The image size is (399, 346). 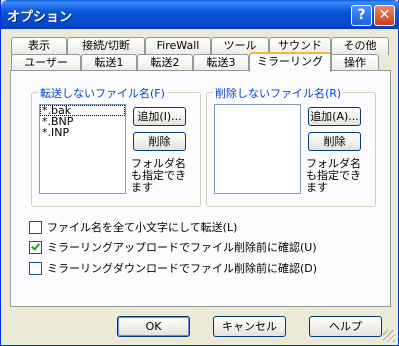 I want to click on no-delete-hint: フォルダ名も指定できます, so click(x=333, y=175).